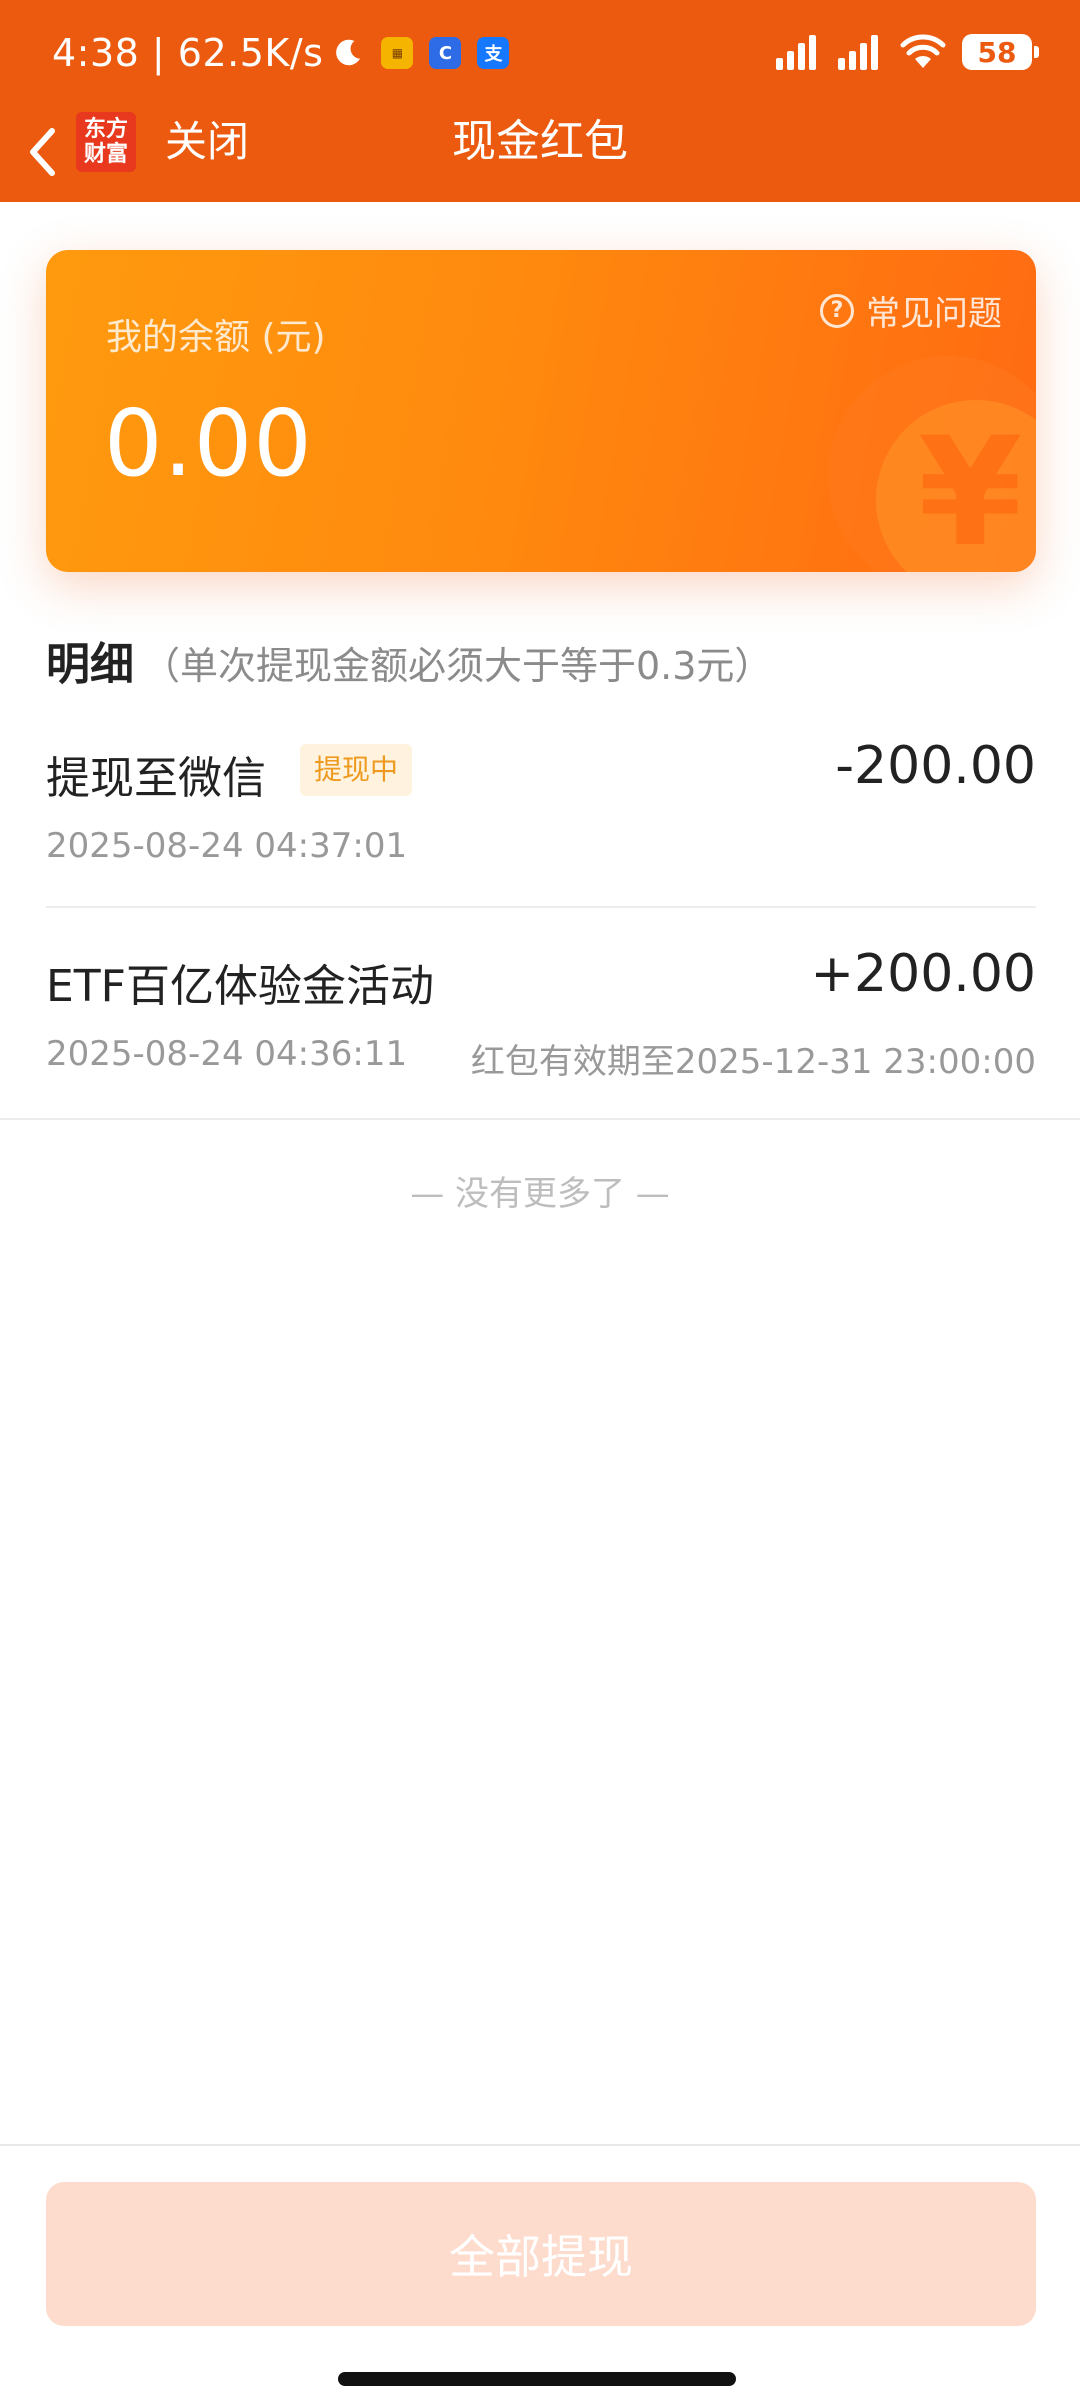 The height and width of the screenshot is (2400, 1080). I want to click on wifi-icon, so click(923, 51).